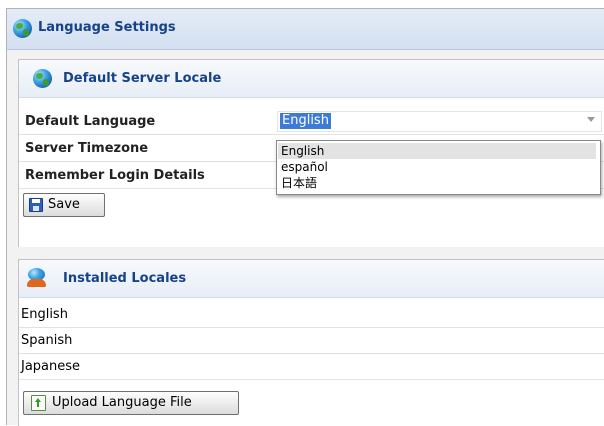 The height and width of the screenshot is (426, 604). What do you see at coordinates (87, 148) in the screenshot?
I see `server-timezone-label: Server Timezone` at bounding box center [87, 148].